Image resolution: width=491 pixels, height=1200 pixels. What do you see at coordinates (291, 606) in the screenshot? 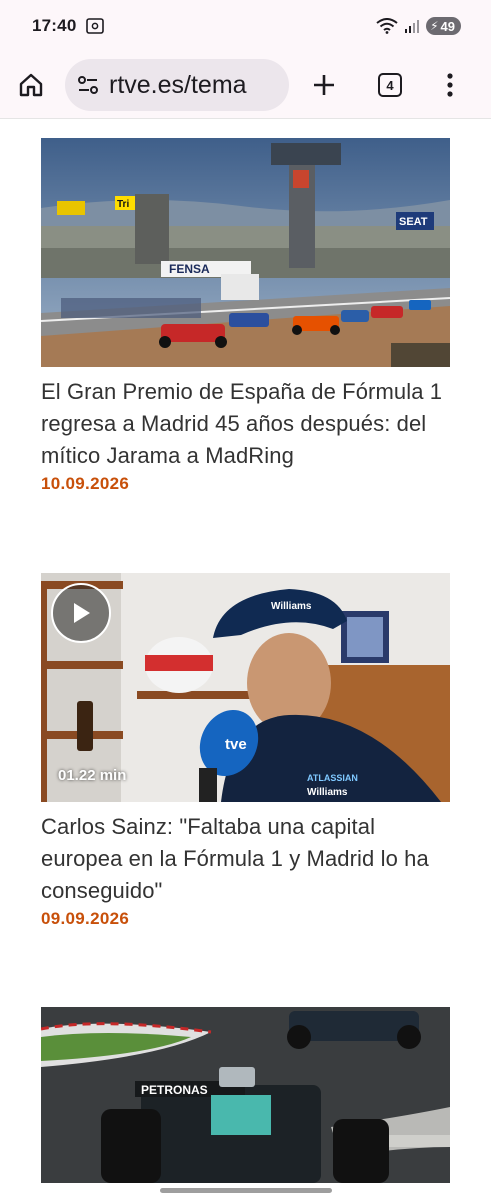
I see `cap-logo: Williams` at bounding box center [291, 606].